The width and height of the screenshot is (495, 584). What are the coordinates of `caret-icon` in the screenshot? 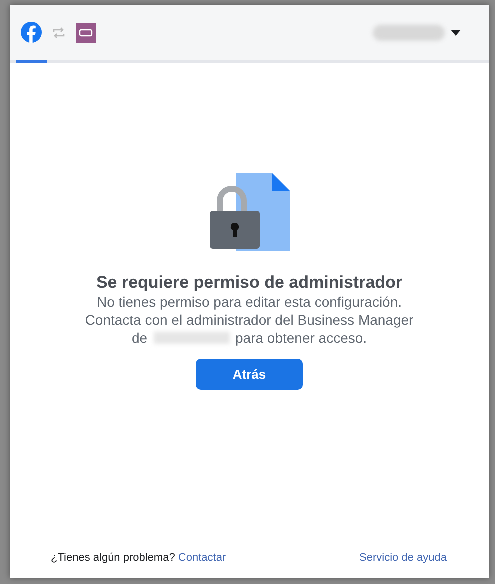 It's located at (456, 33).